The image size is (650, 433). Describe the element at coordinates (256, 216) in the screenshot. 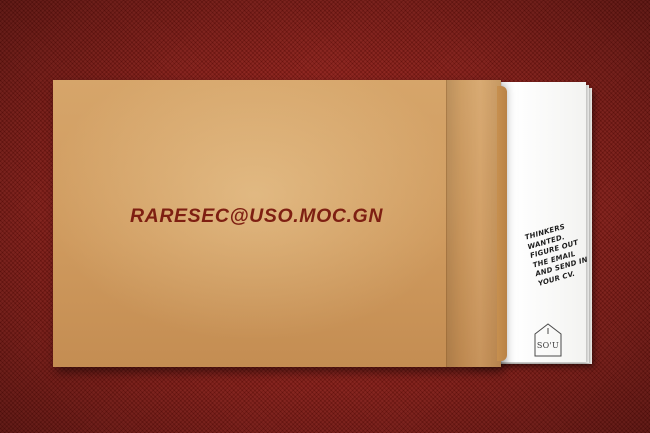

I see `envelope-email-text: RARESEC@USO.MOC.GN` at that location.